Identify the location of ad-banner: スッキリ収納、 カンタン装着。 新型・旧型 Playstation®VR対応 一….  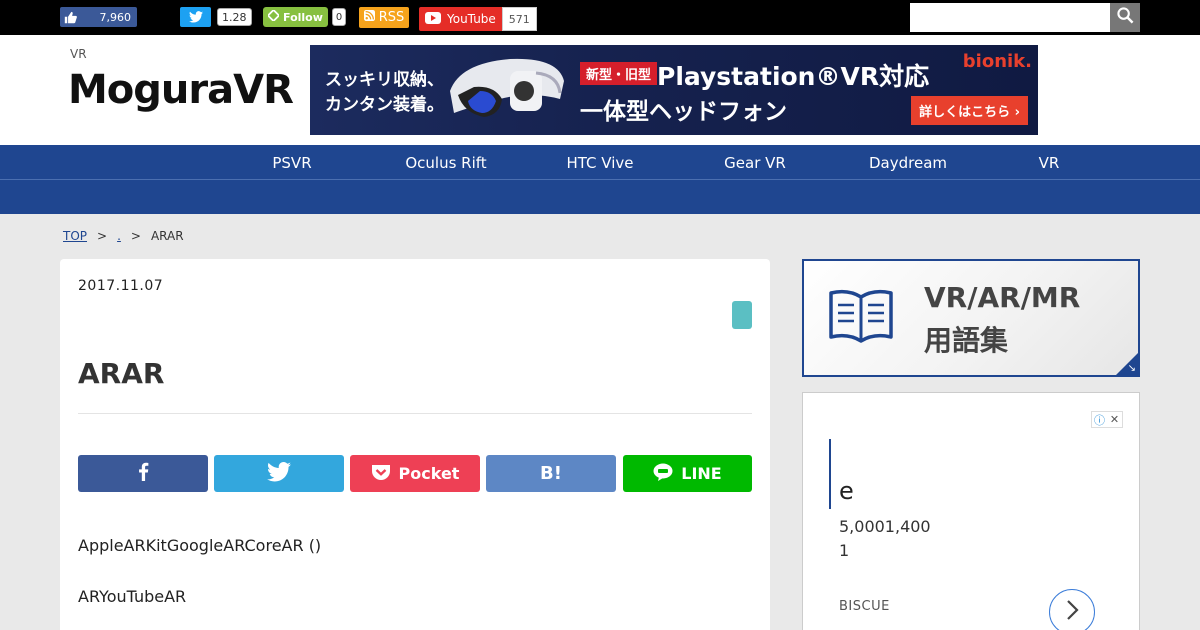
(674, 90).